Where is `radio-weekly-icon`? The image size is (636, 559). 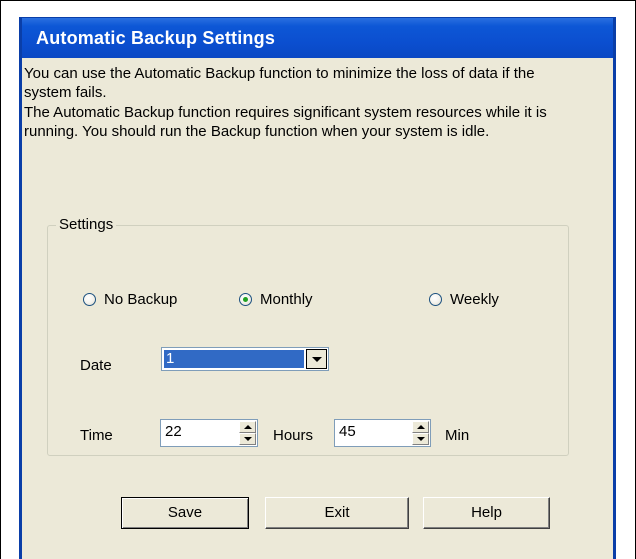
radio-weekly-icon is located at coordinates (435, 299).